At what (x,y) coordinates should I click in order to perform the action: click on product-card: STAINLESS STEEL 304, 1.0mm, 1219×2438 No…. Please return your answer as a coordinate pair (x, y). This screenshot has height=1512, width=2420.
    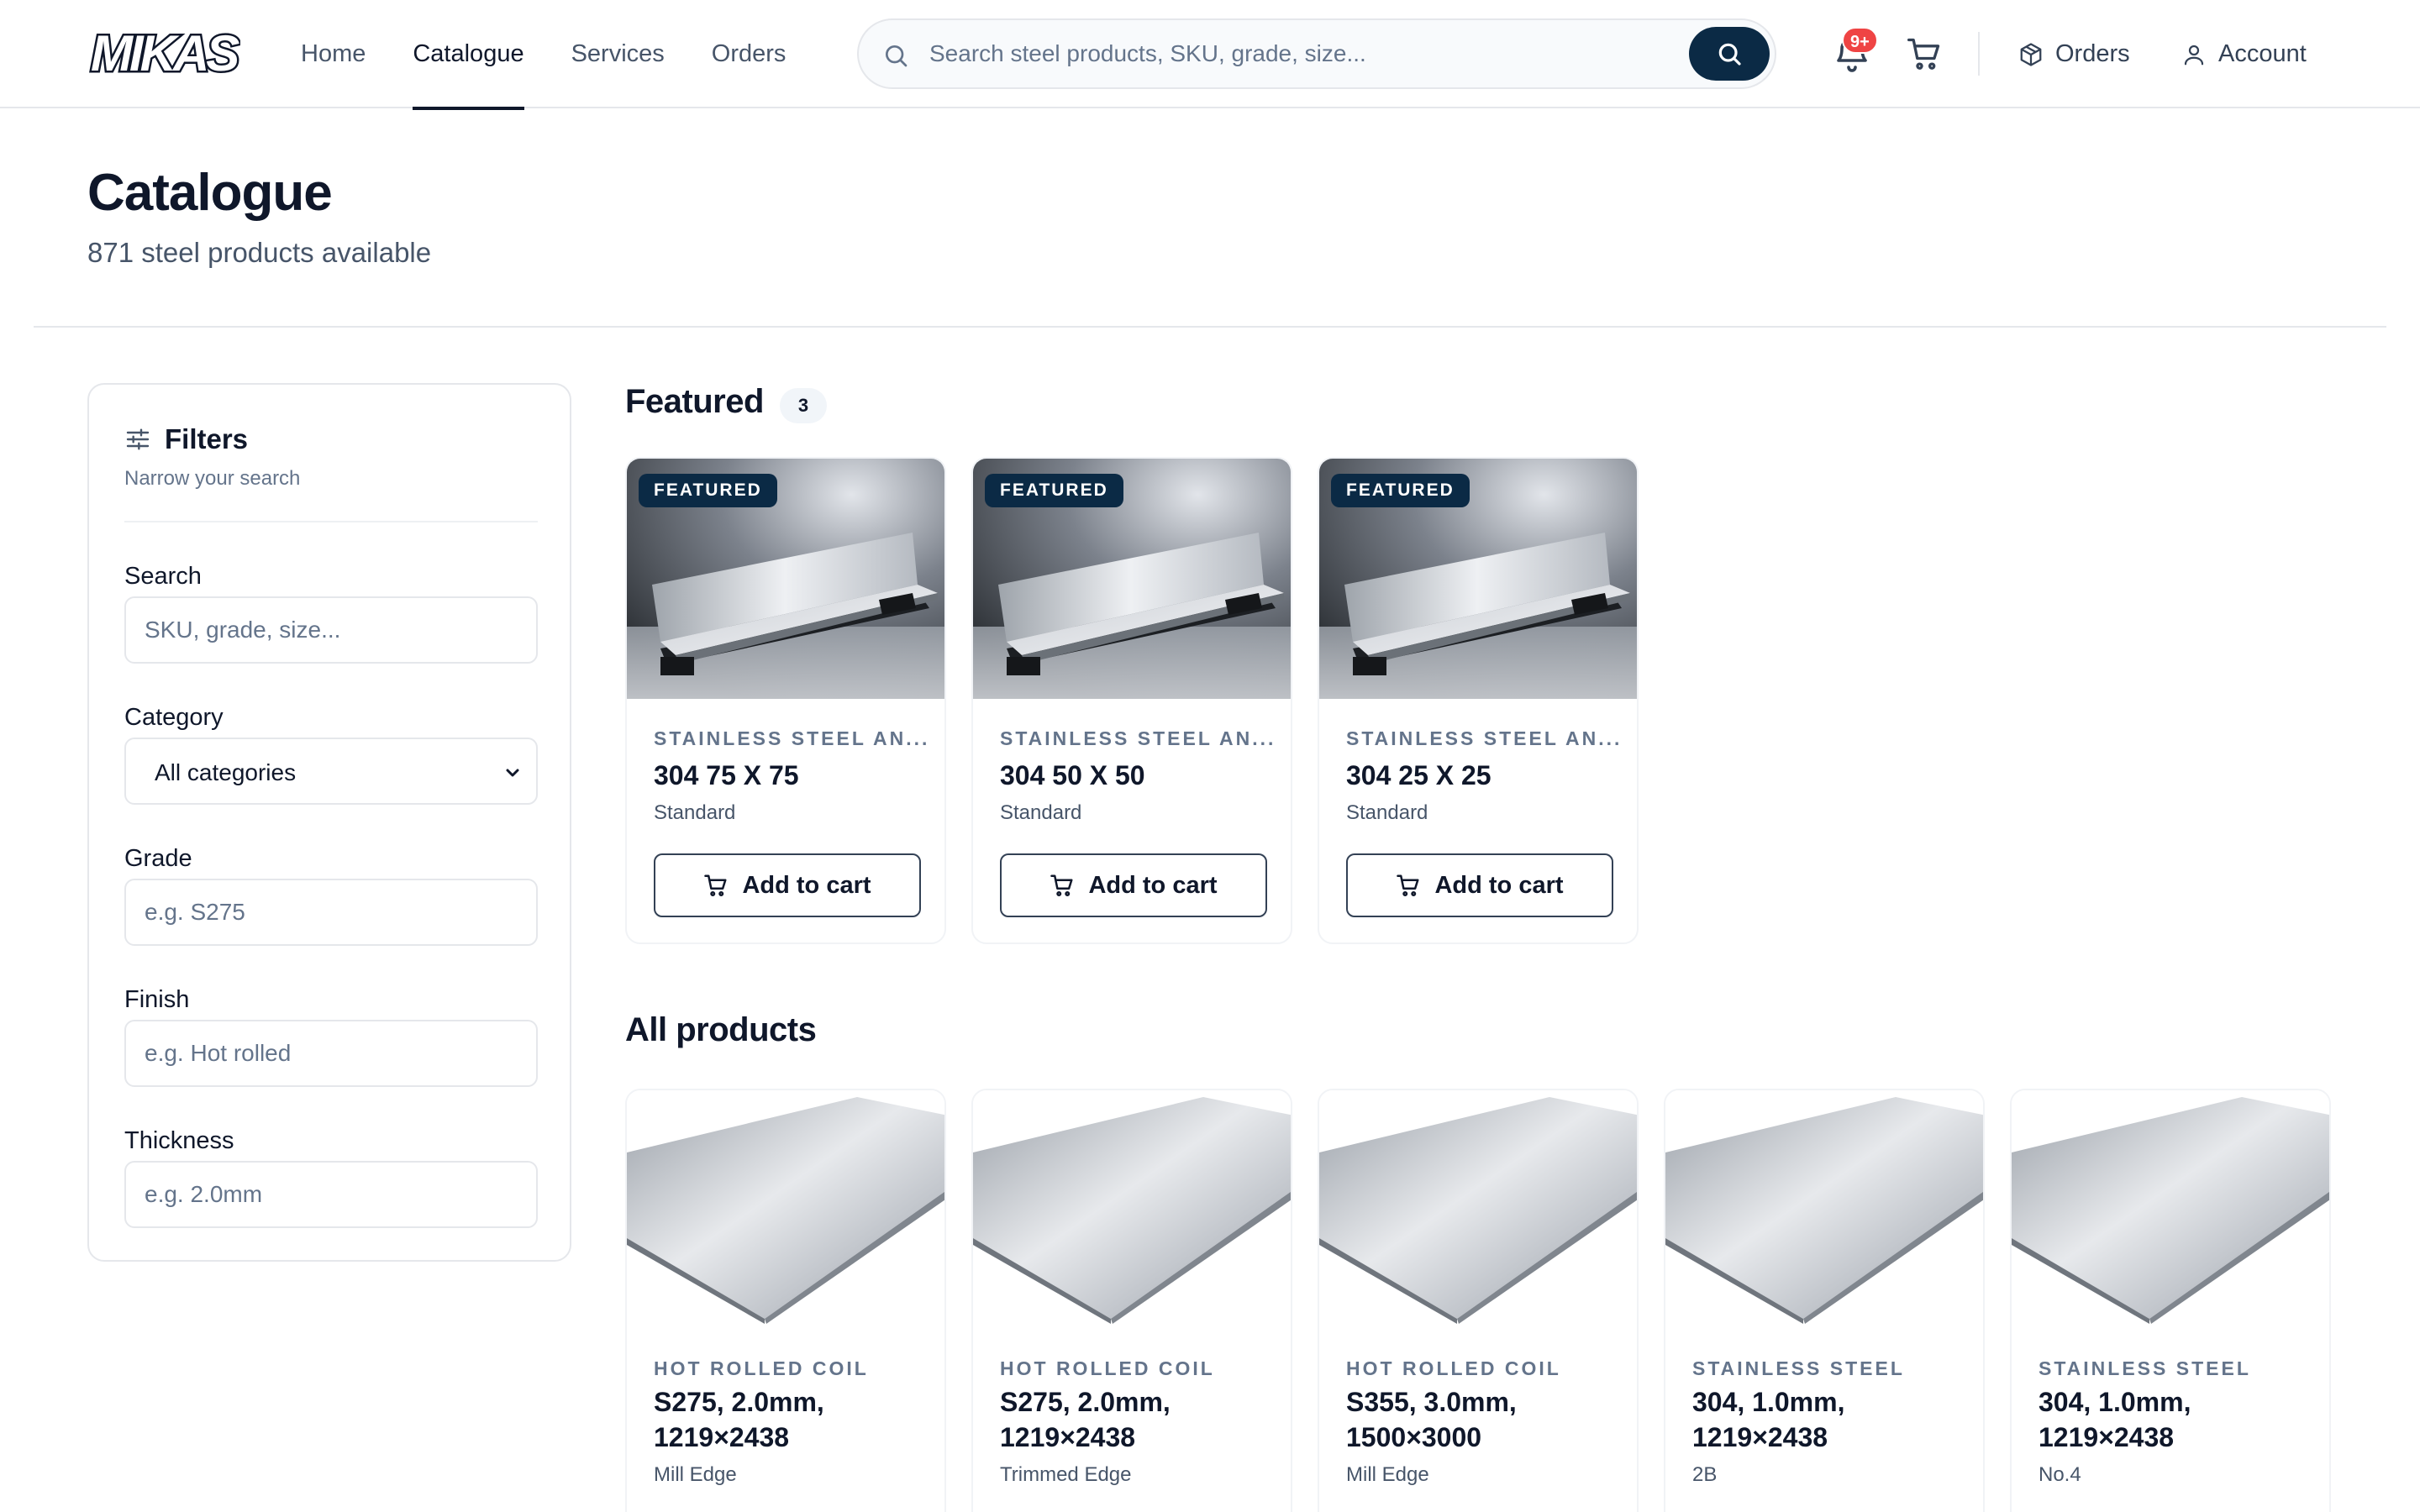
    Looking at the image, I should click on (2170, 1300).